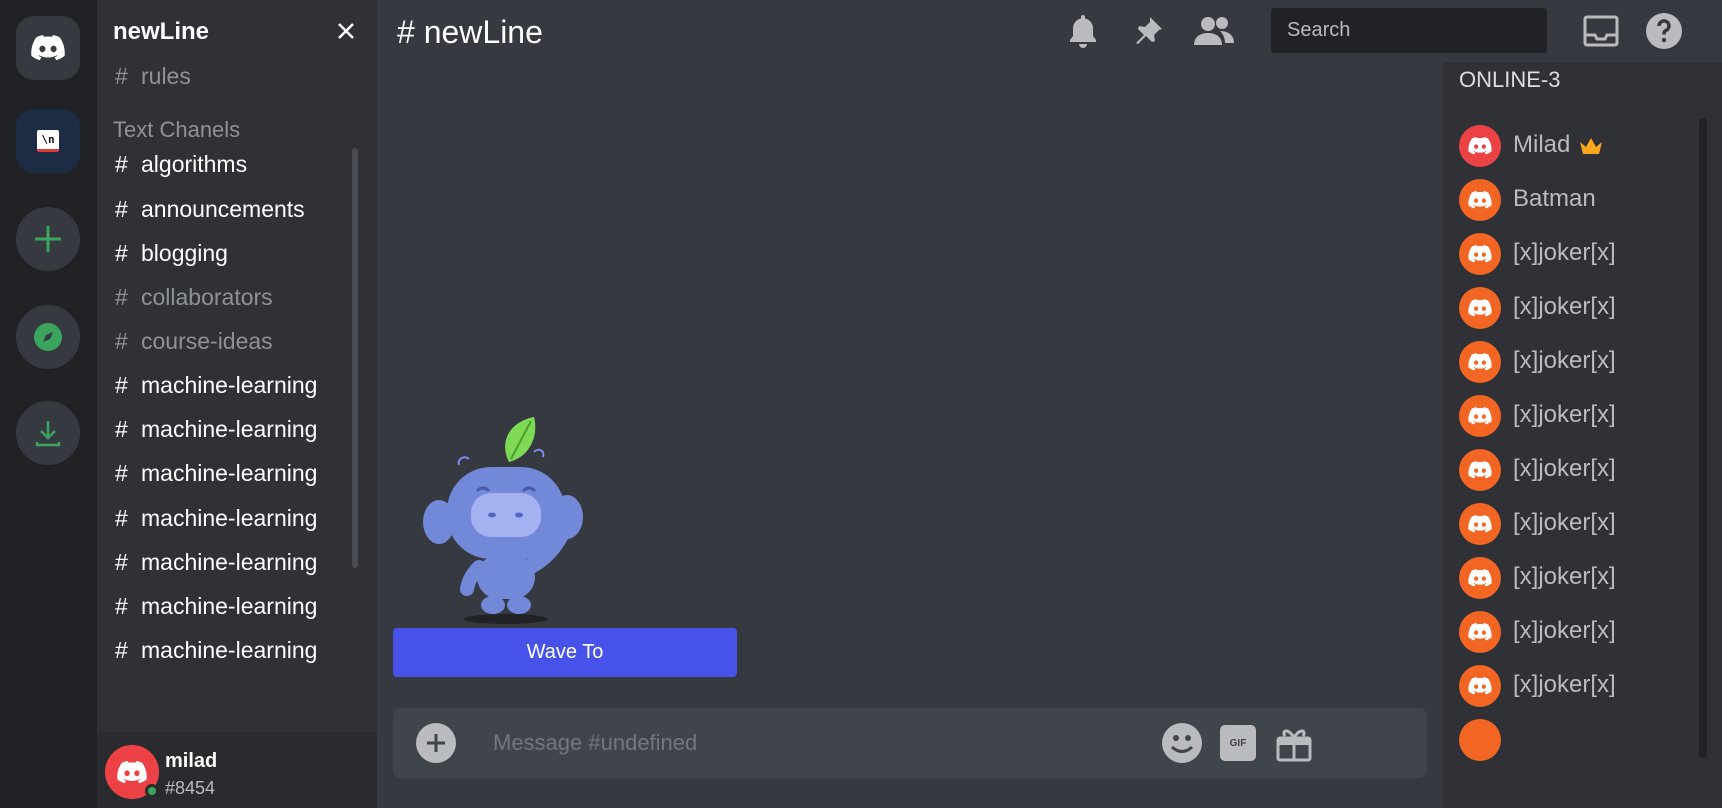  What do you see at coordinates (470, 32) in the screenshot?
I see `page-title: # newLine` at bounding box center [470, 32].